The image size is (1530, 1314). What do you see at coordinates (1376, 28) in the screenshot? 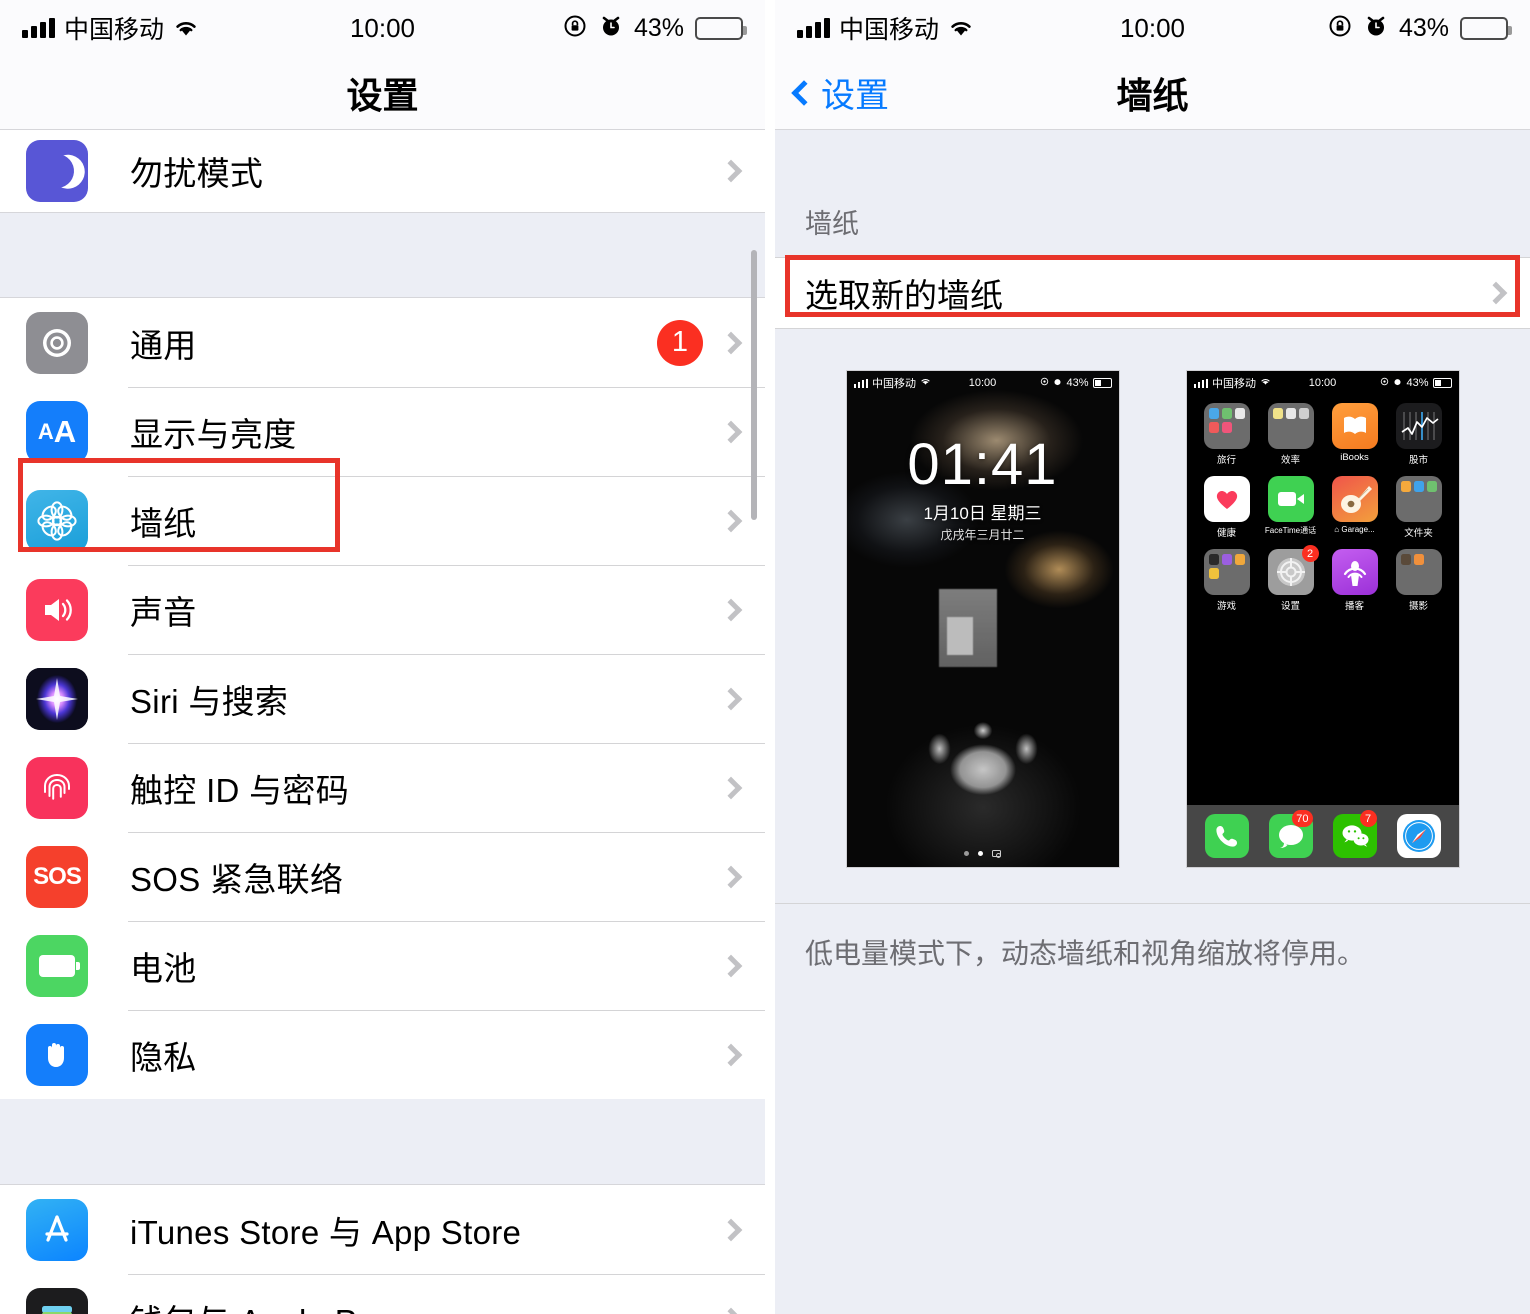
I see `alarm-clock-icon` at bounding box center [1376, 28].